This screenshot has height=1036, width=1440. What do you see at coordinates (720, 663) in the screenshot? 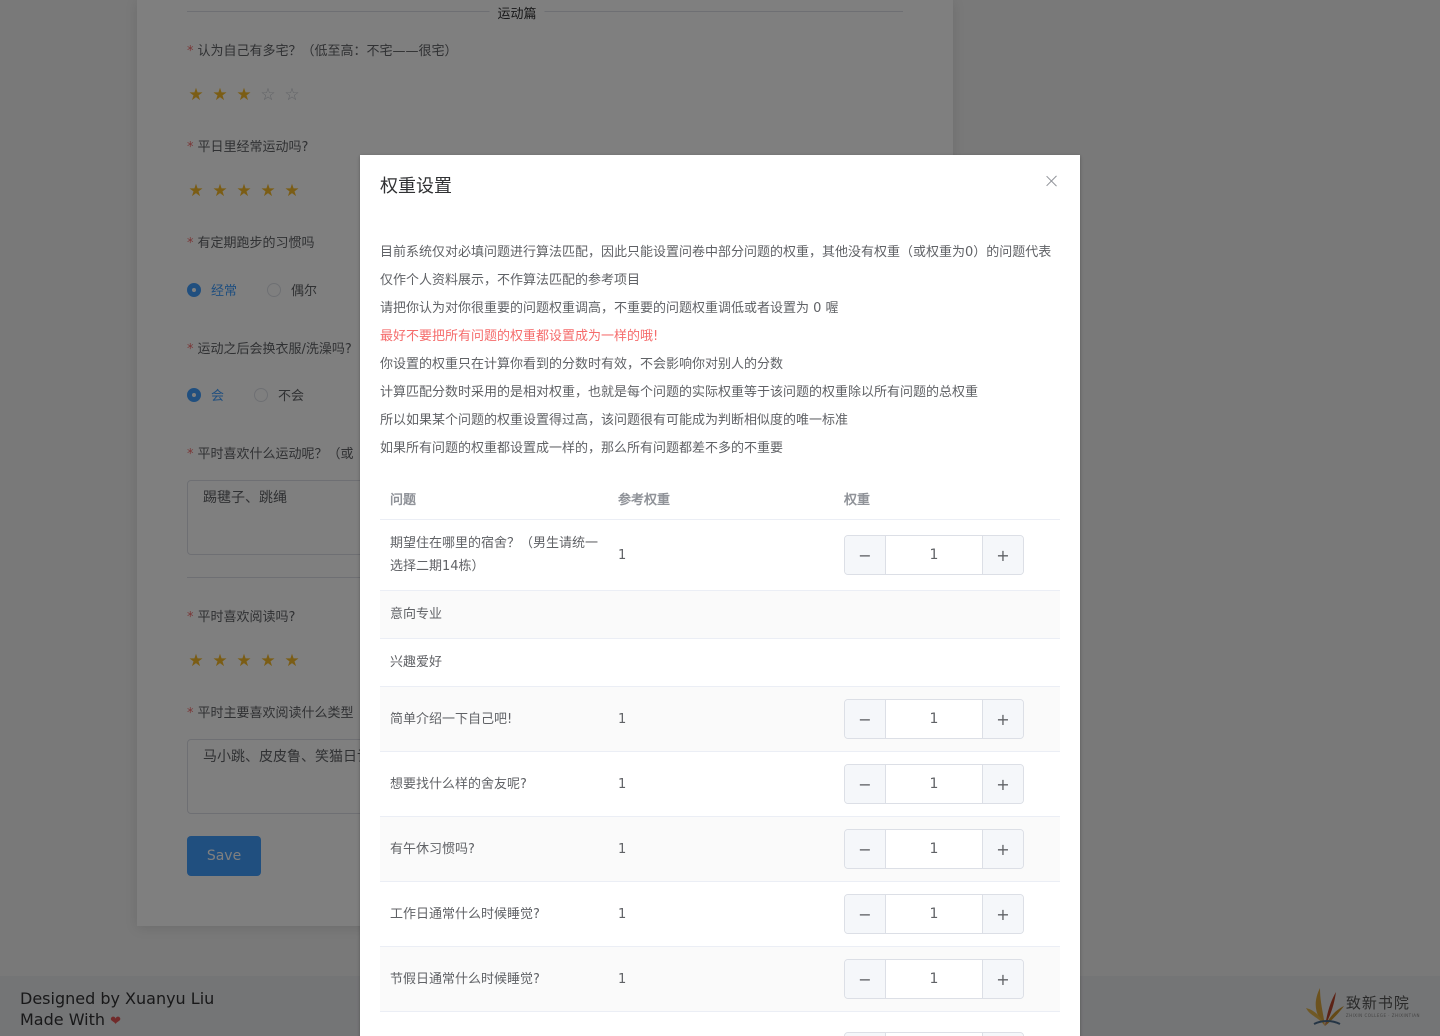
I see `table-row: 兴趣爱好` at bounding box center [720, 663].